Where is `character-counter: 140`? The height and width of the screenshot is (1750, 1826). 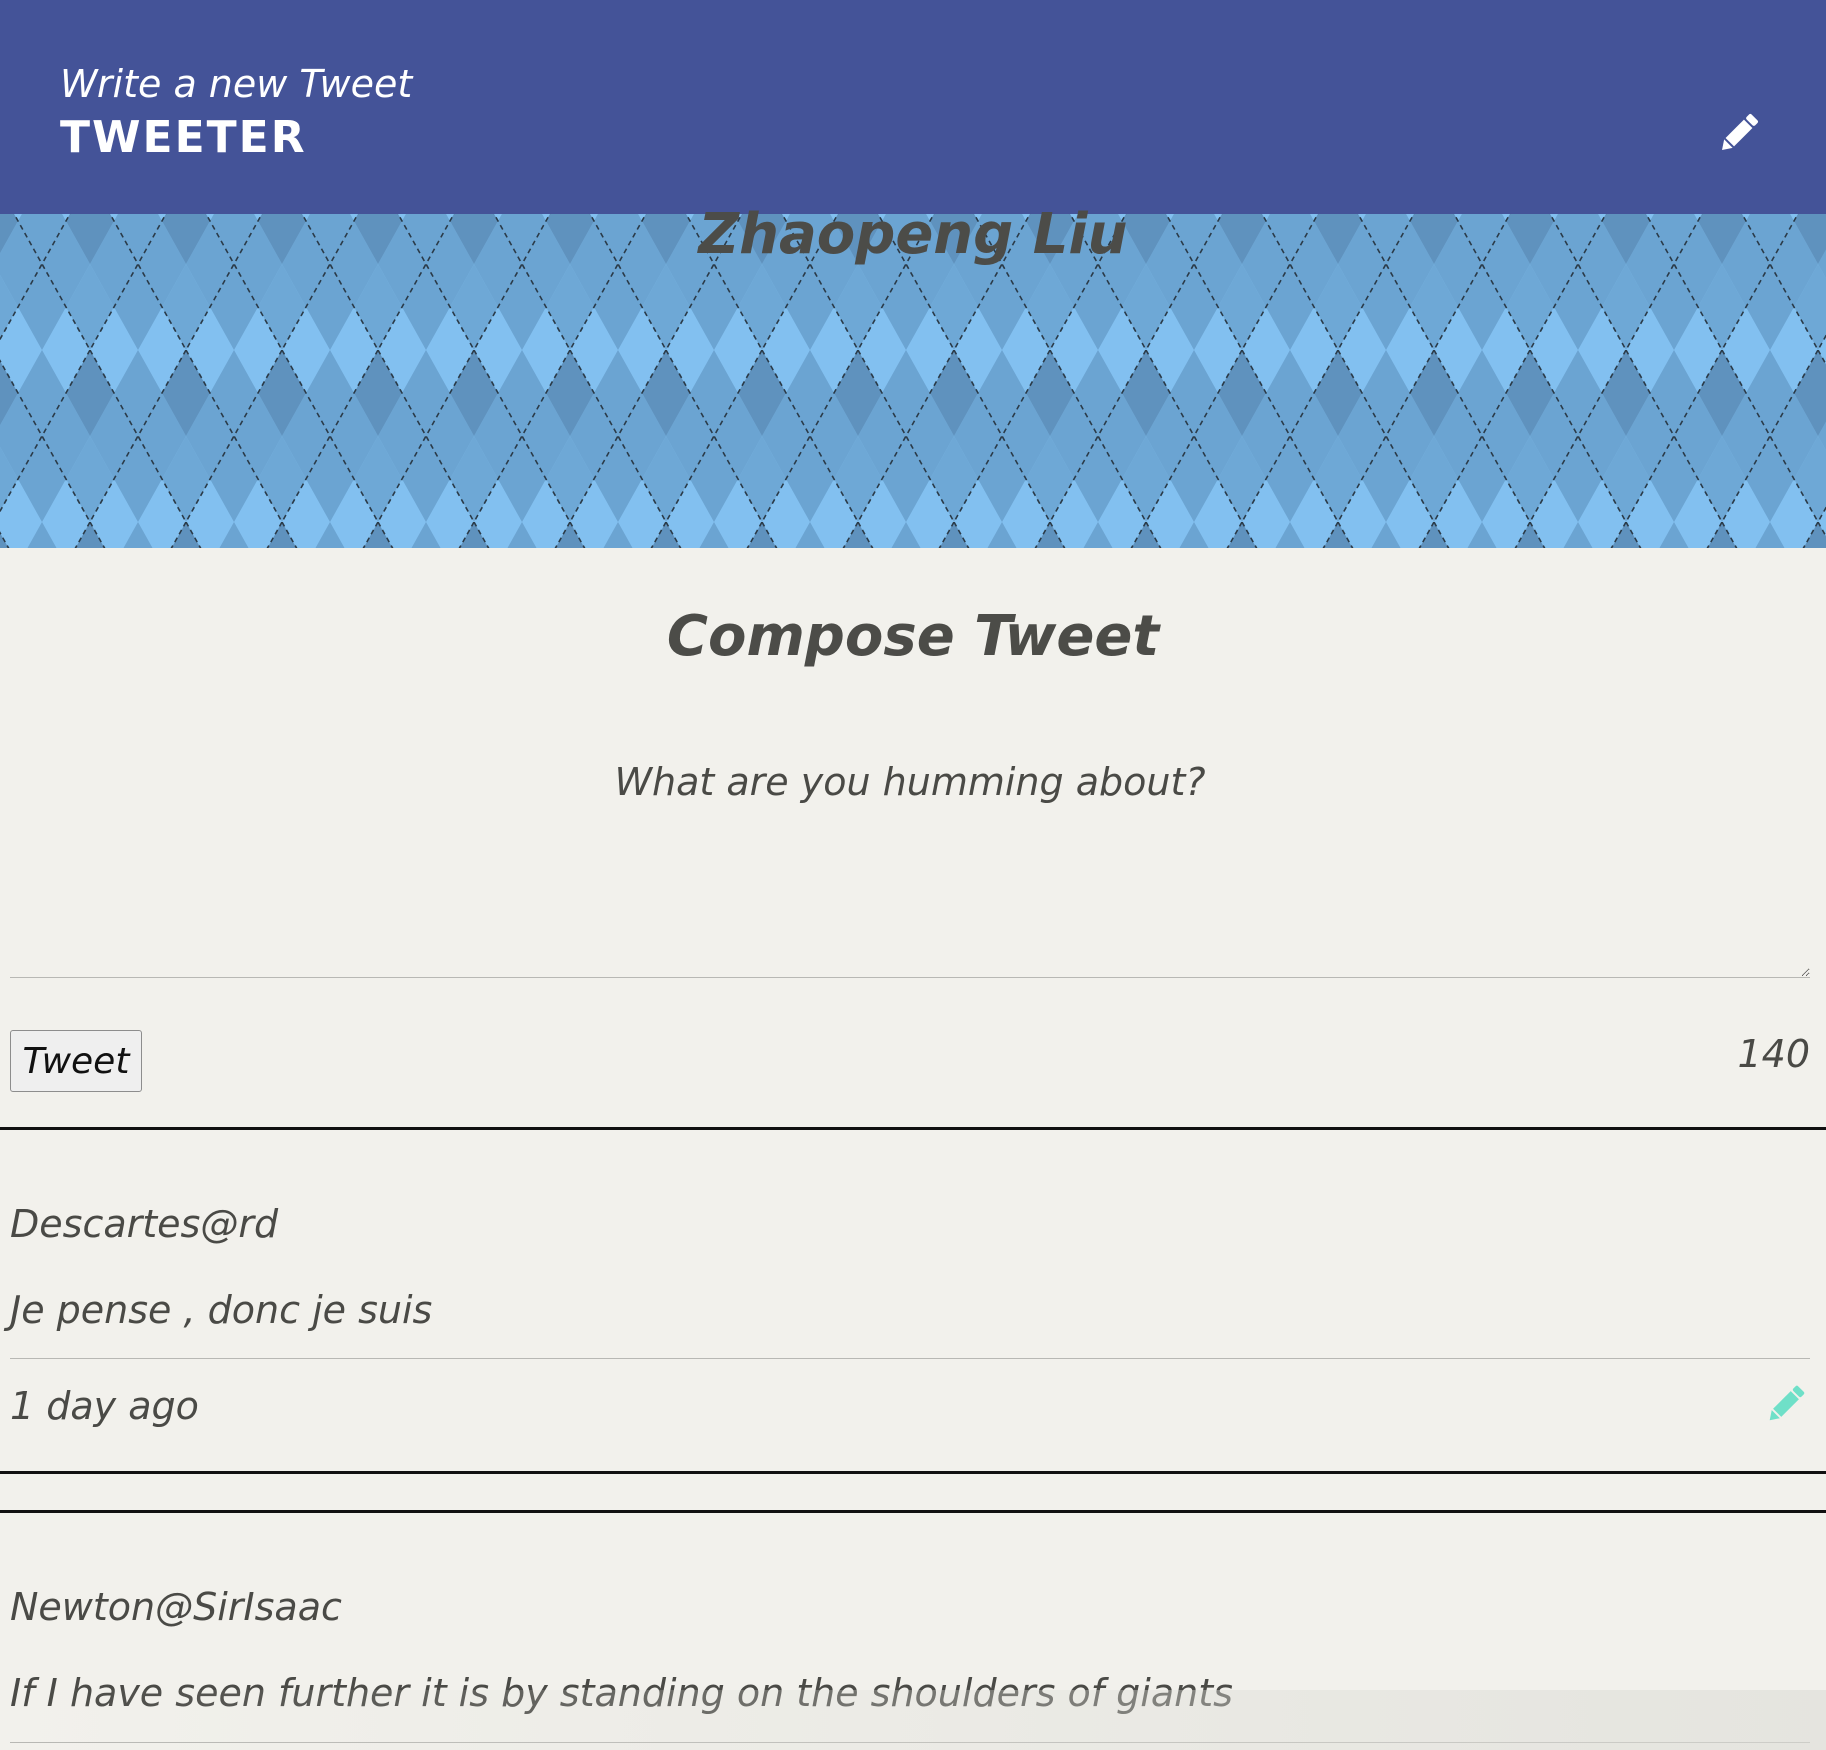 character-counter: 140 is located at coordinates (1773, 1054).